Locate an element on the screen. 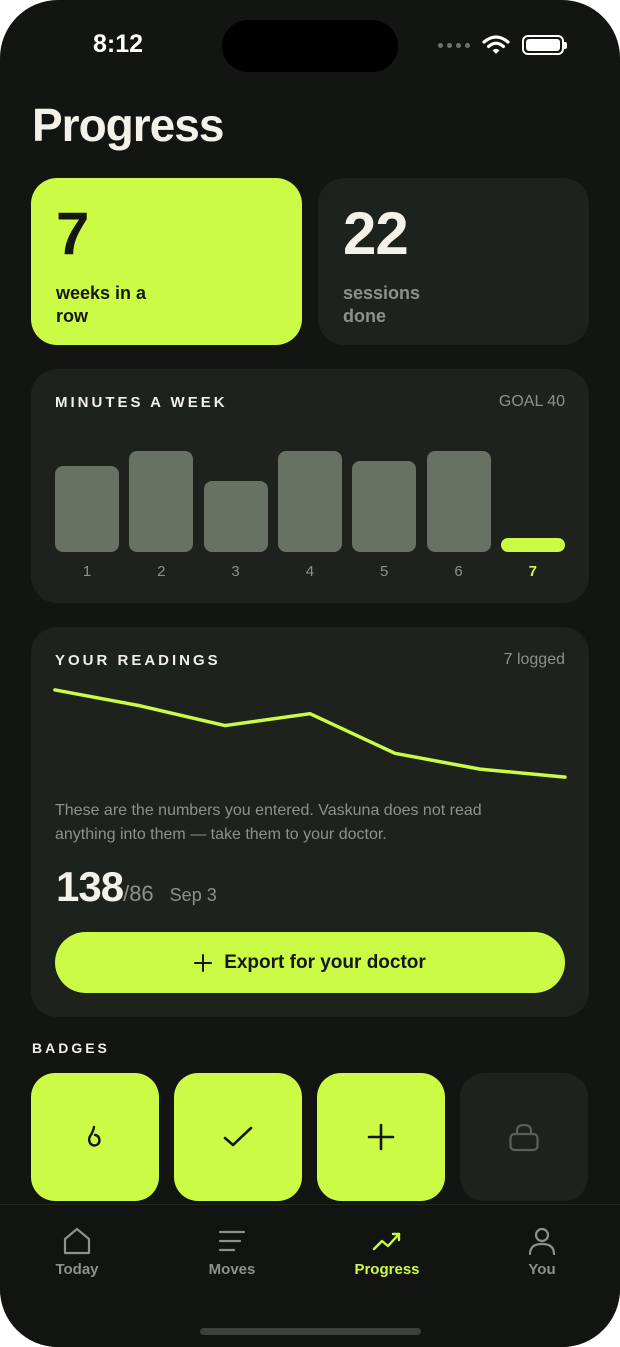 The width and height of the screenshot is (620, 1347). latest-reading: 138 /86 Sep 3 is located at coordinates (136, 887).